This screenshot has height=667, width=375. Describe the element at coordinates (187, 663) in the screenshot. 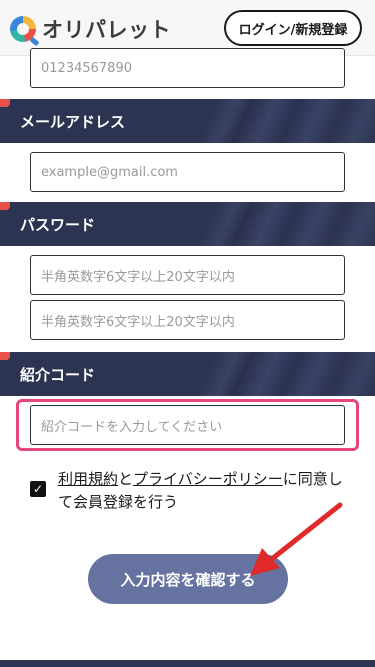

I see `footer-bar` at that location.